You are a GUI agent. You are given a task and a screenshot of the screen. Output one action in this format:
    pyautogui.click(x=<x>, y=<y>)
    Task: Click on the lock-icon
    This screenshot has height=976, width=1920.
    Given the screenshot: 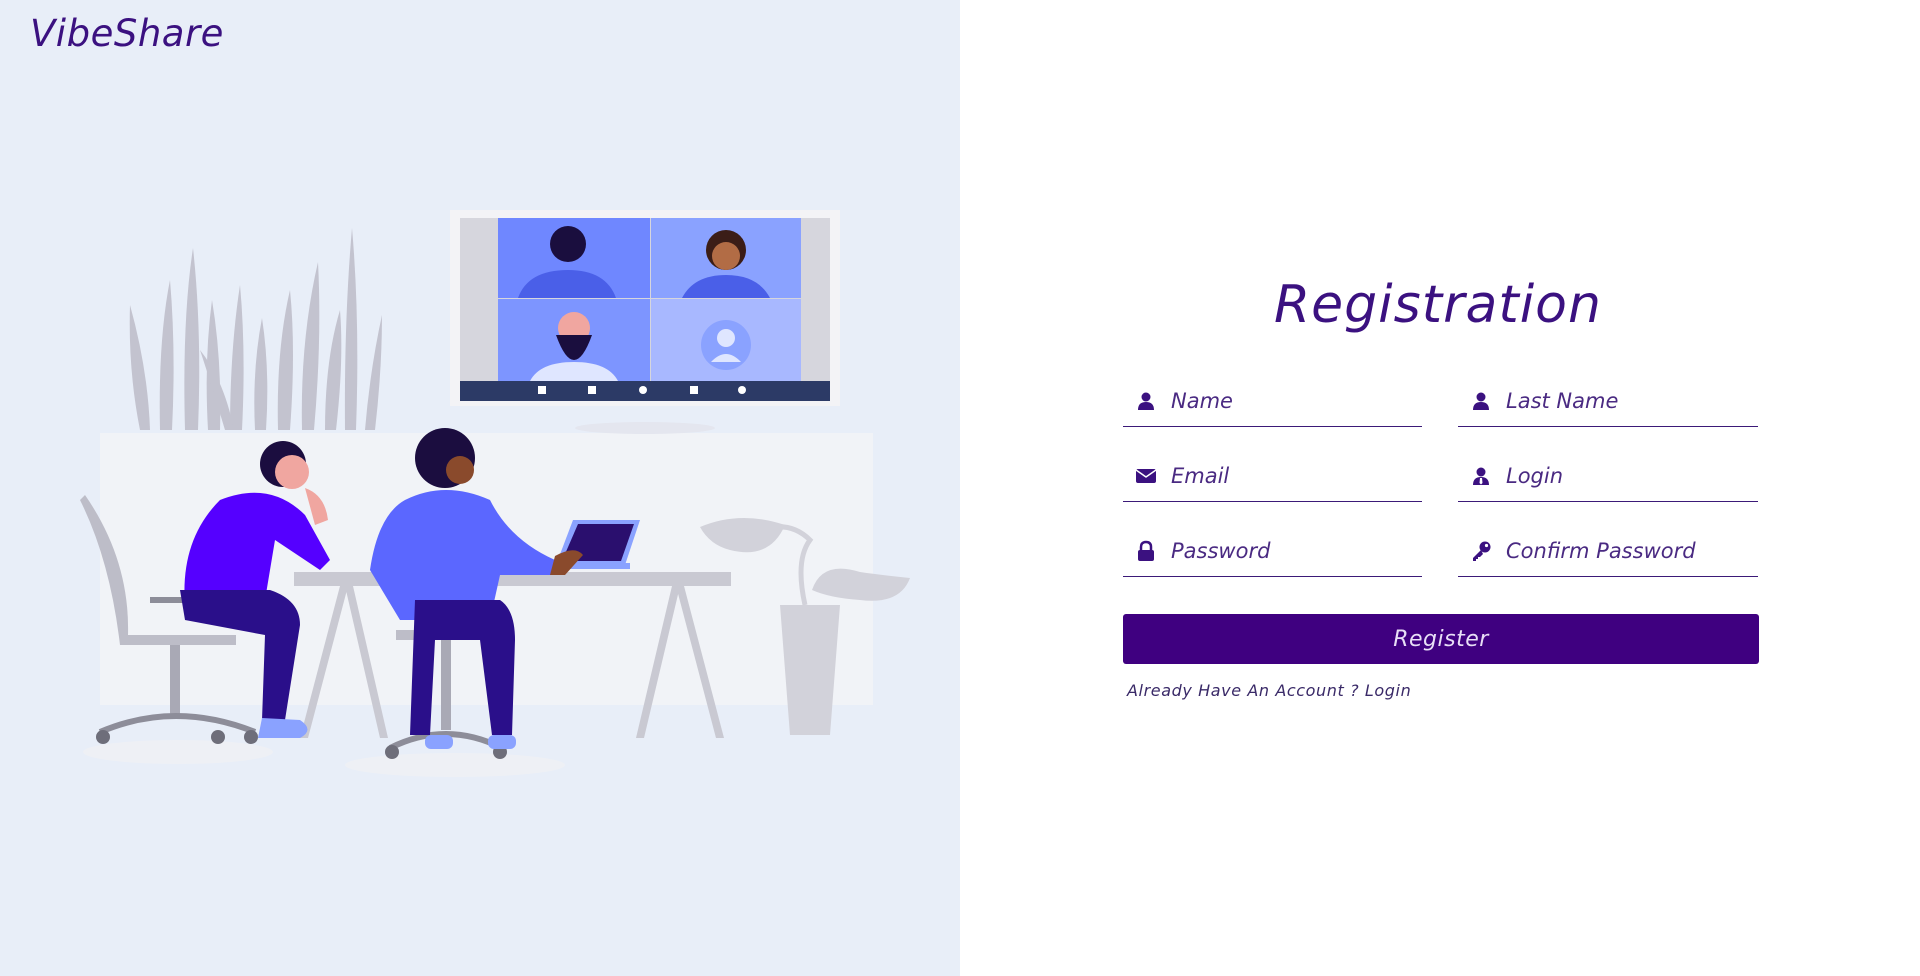 What is the action you would take?
    pyautogui.click(x=1146, y=551)
    